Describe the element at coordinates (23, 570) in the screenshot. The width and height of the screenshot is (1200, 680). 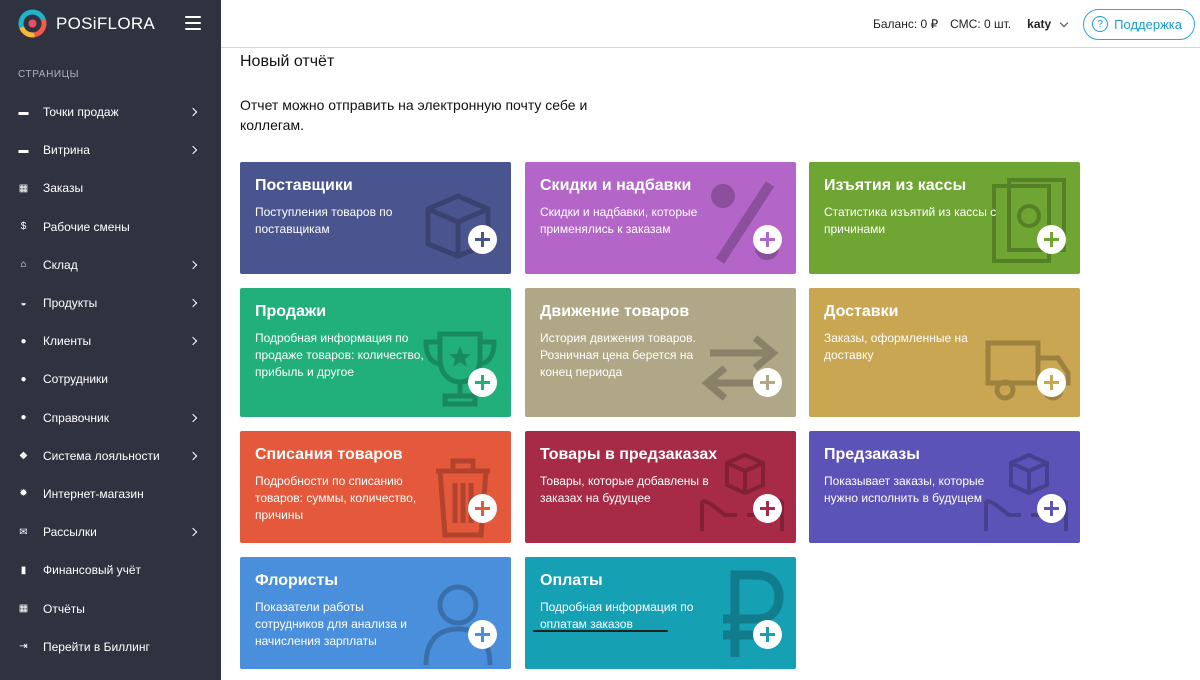
I see `chart-icon: ▮` at that location.